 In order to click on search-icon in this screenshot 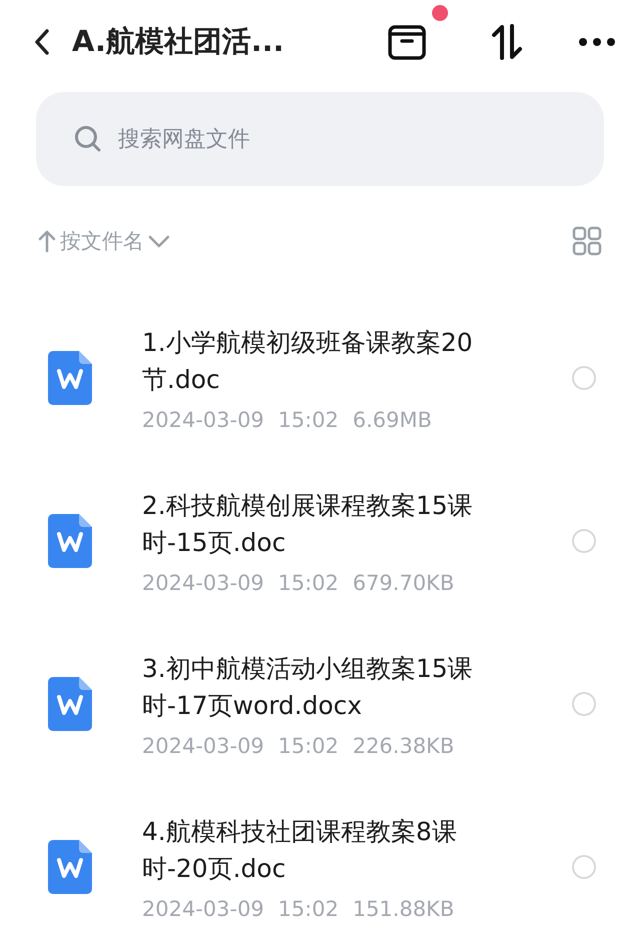, I will do `click(88, 139)`.